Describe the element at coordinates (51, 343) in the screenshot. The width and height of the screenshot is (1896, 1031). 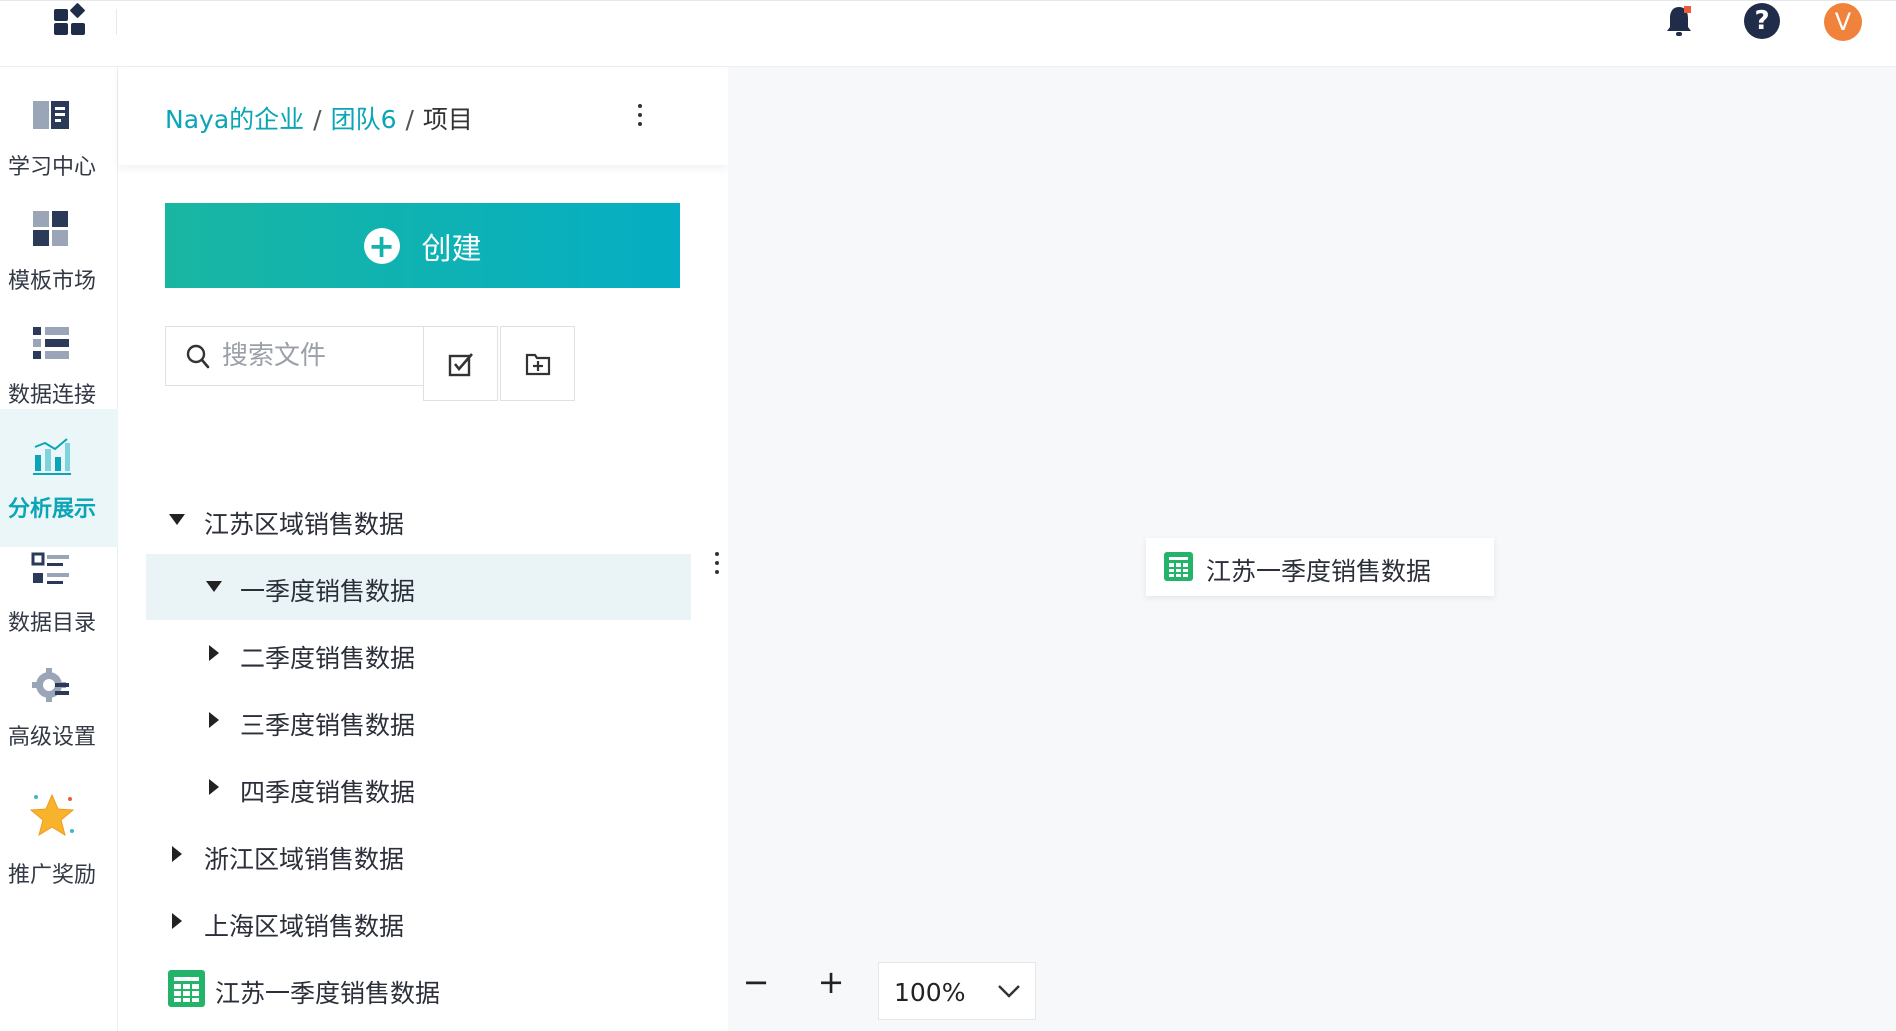
I see `connection-icon` at that location.